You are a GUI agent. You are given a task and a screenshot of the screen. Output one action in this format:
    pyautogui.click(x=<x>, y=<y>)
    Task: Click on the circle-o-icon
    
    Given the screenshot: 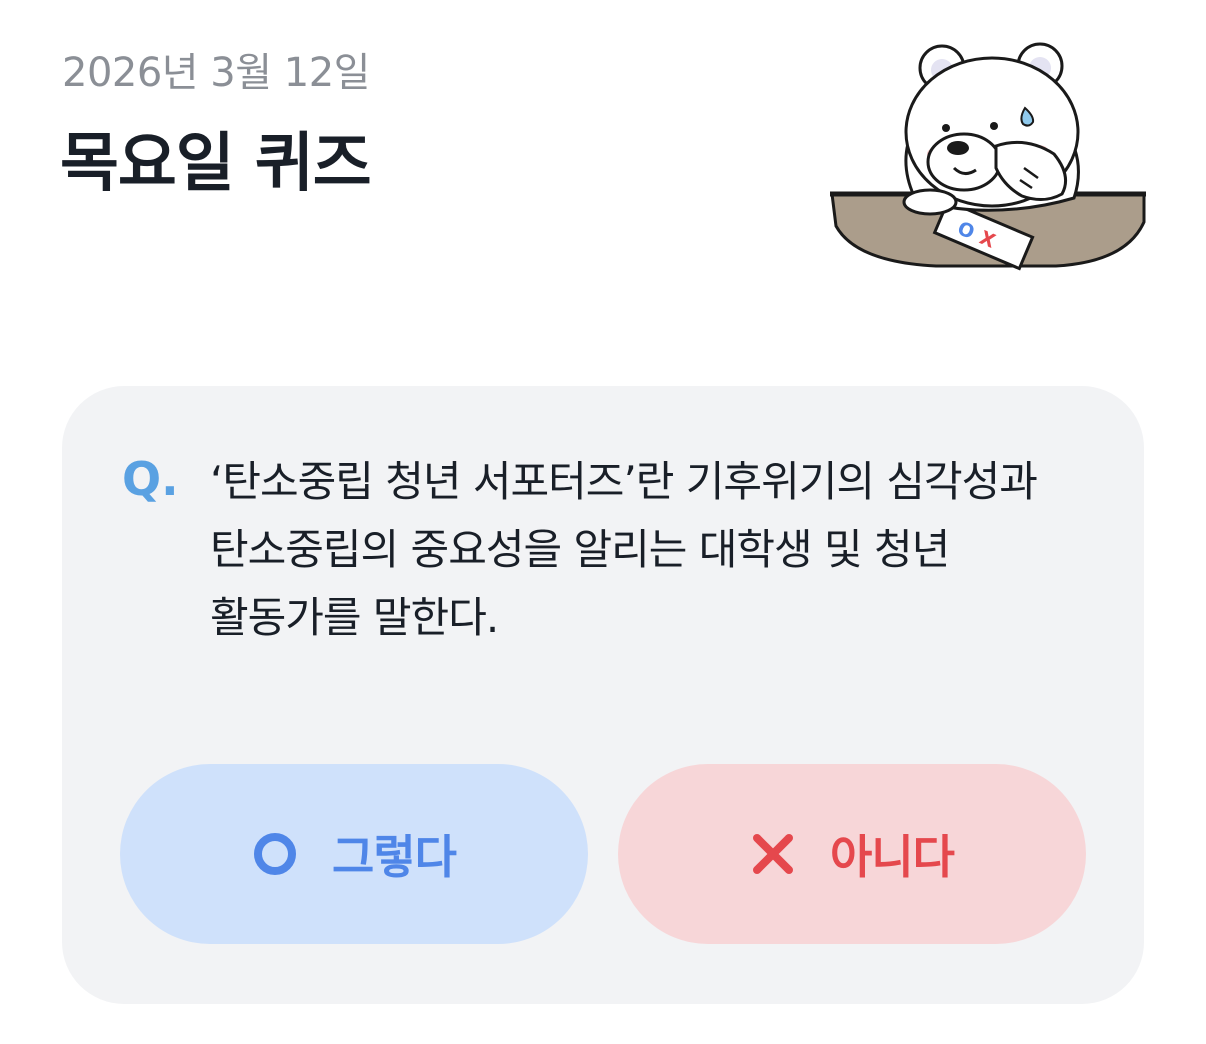 What is the action you would take?
    pyautogui.click(x=275, y=854)
    